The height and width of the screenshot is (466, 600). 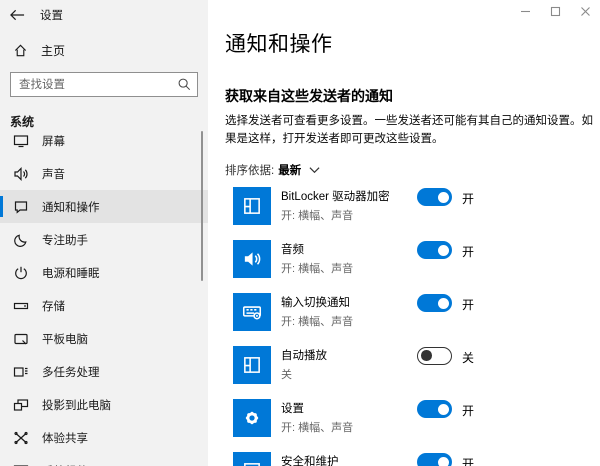 What do you see at coordinates (315, 303) in the screenshot?
I see `sender-name: 输入切换通知` at bounding box center [315, 303].